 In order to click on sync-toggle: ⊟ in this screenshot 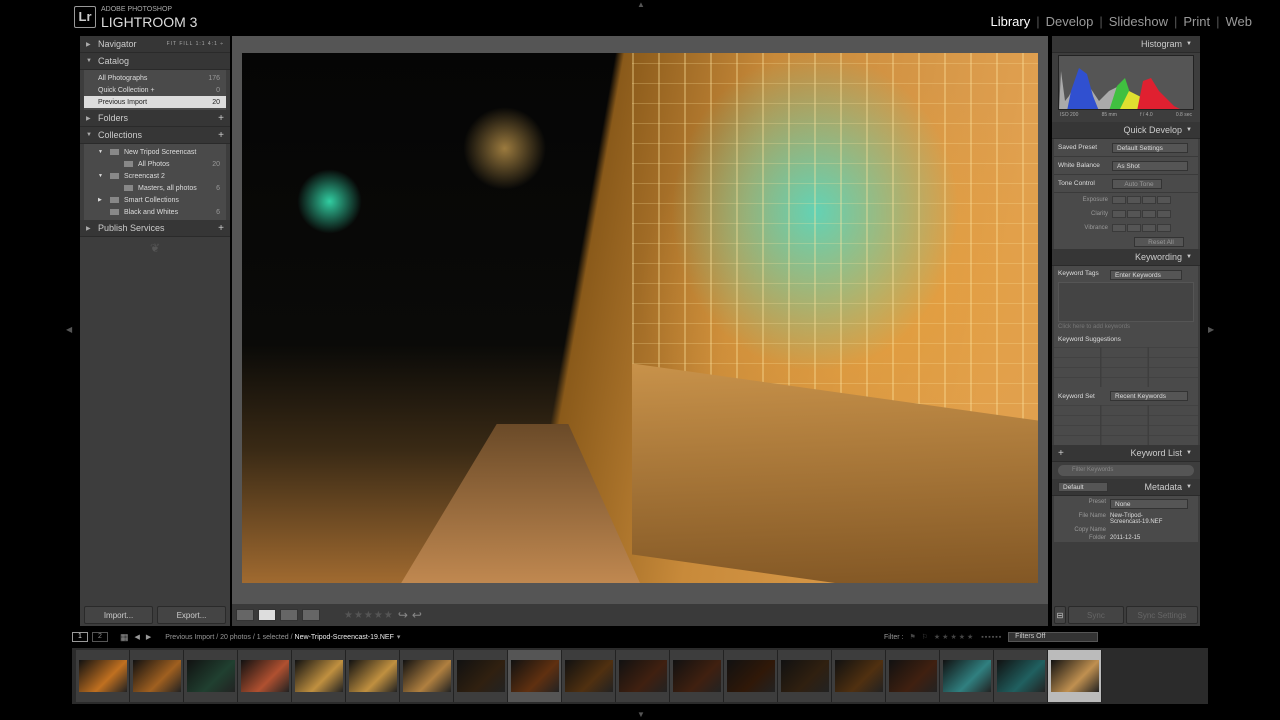, I will do `click(1060, 615)`.